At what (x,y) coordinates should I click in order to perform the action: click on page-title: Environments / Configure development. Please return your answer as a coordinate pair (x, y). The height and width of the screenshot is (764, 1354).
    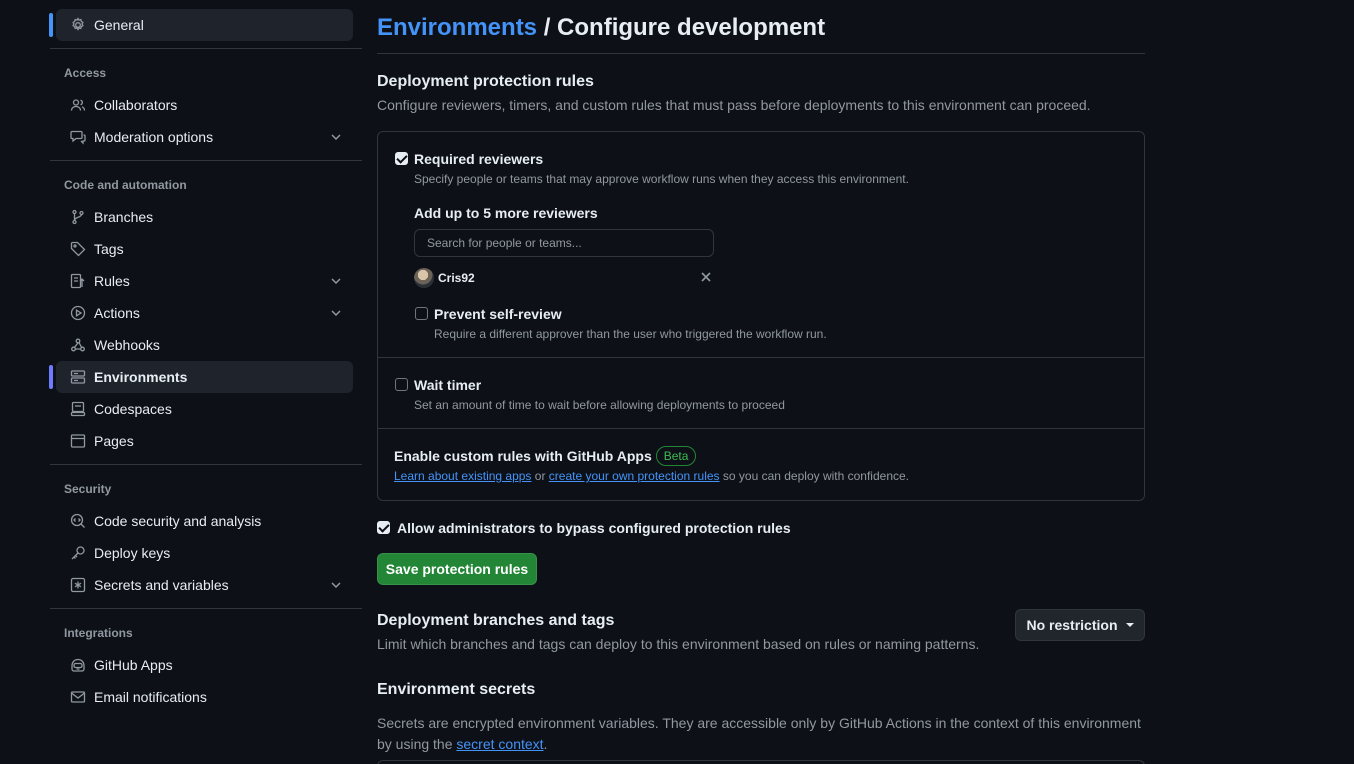
    Looking at the image, I should click on (761, 27).